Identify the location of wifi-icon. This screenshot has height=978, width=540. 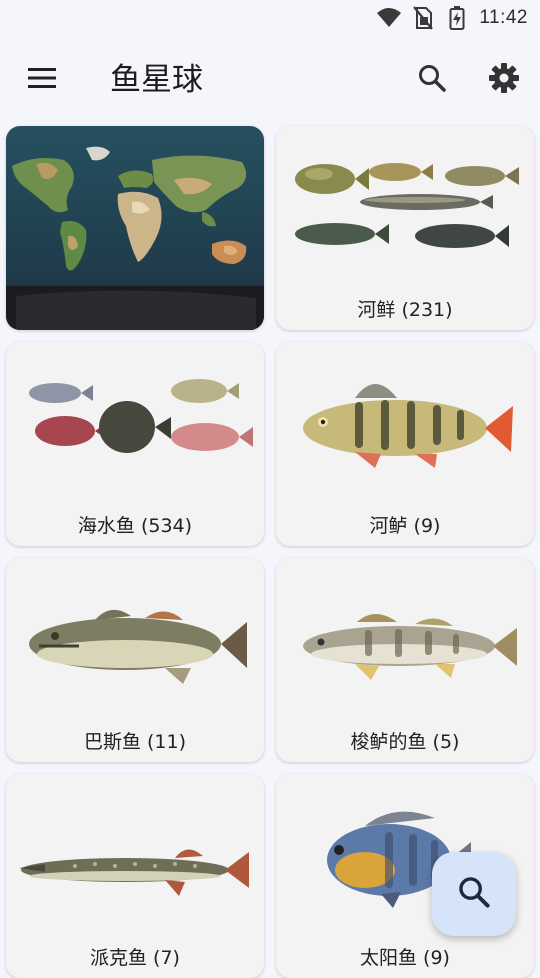
(389, 18).